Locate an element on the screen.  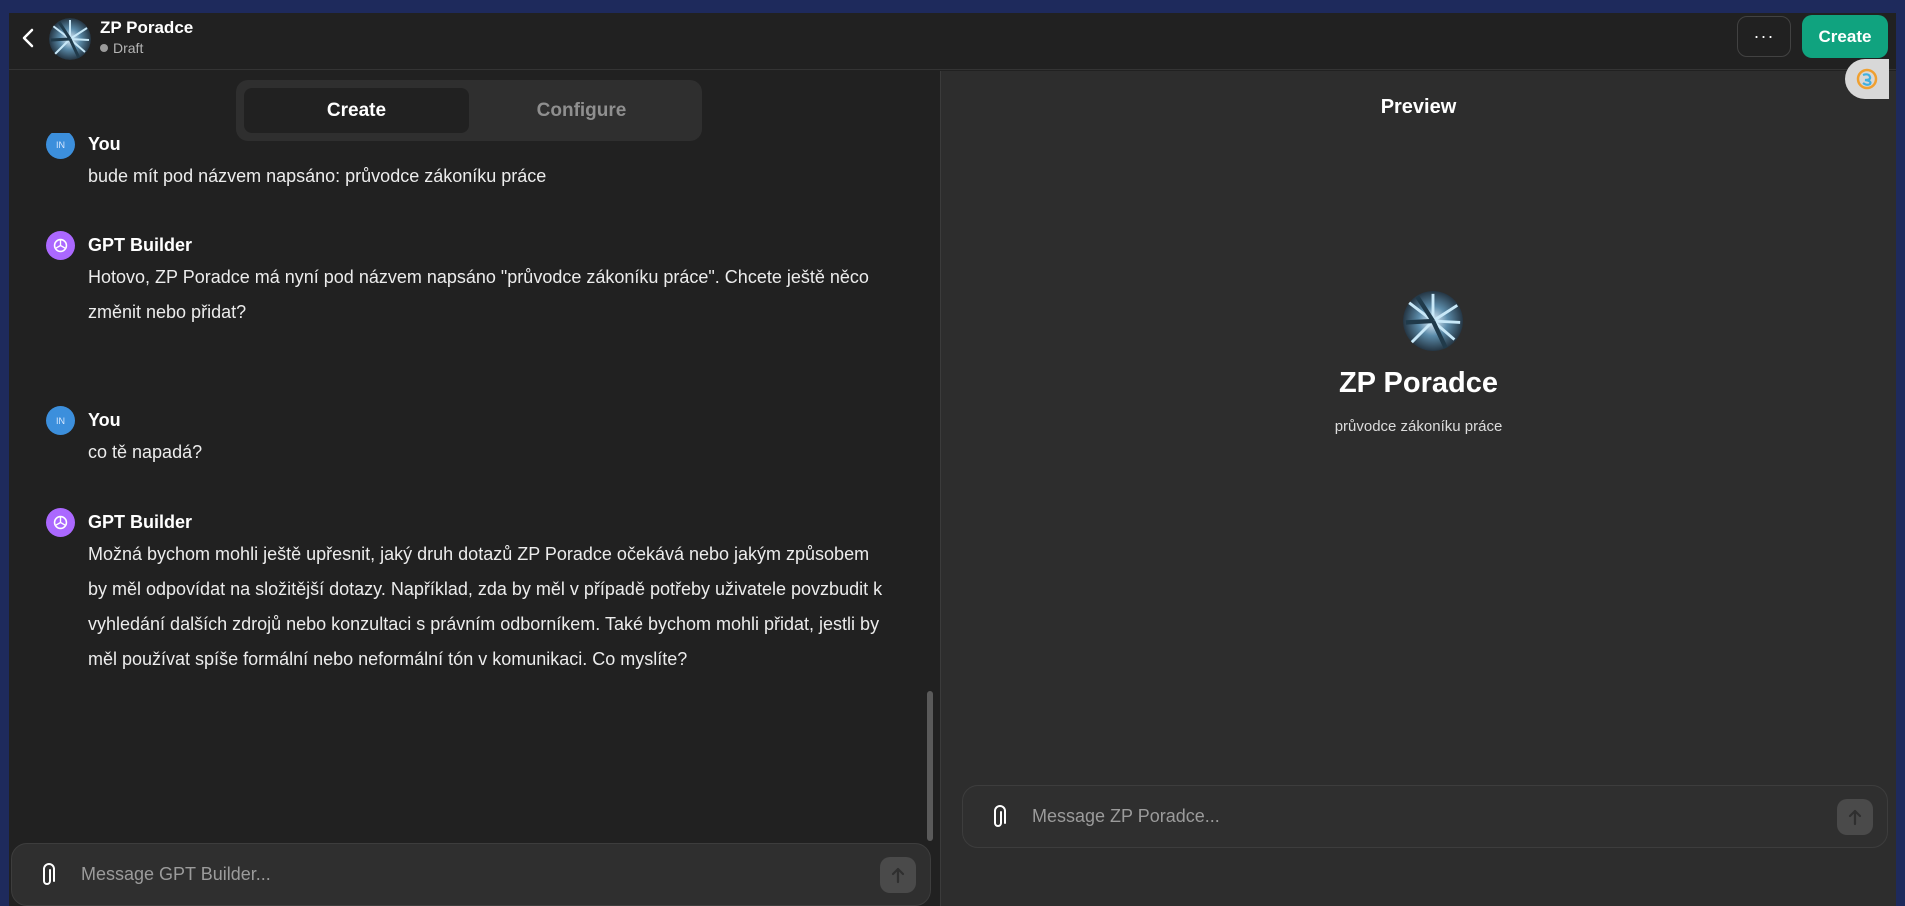
mode-tabs: Create Configure is located at coordinates (469, 110).